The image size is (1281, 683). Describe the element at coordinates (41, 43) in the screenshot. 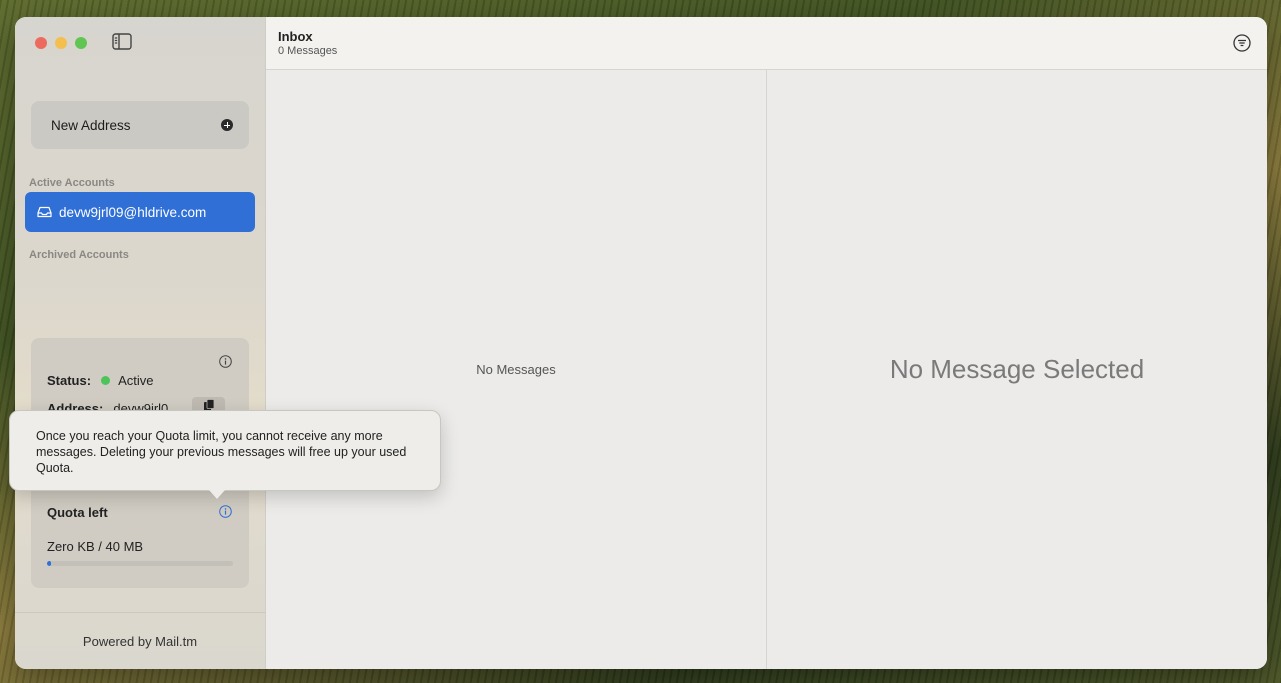

I see `close-window-button` at that location.